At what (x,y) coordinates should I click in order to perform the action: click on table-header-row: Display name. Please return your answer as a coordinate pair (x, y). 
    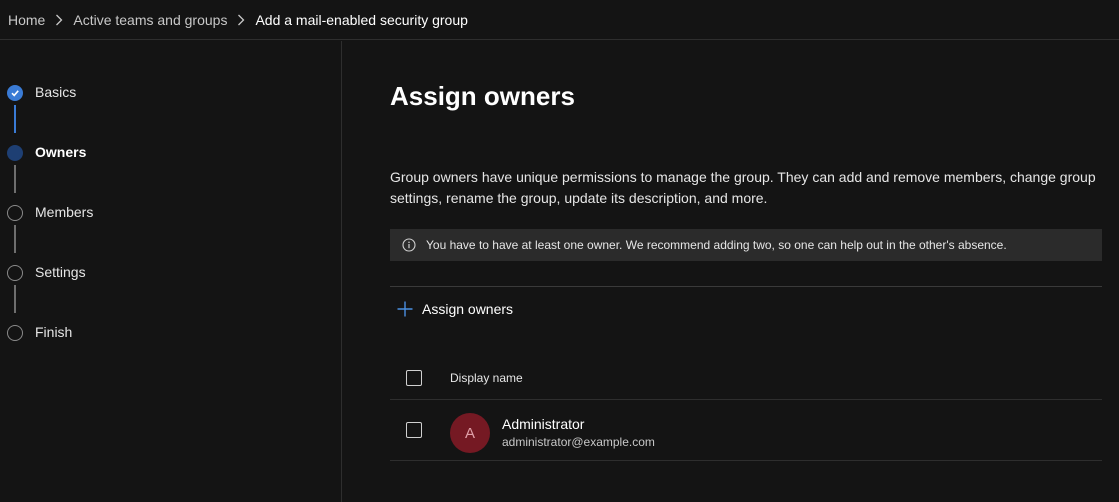
    Looking at the image, I should click on (746, 379).